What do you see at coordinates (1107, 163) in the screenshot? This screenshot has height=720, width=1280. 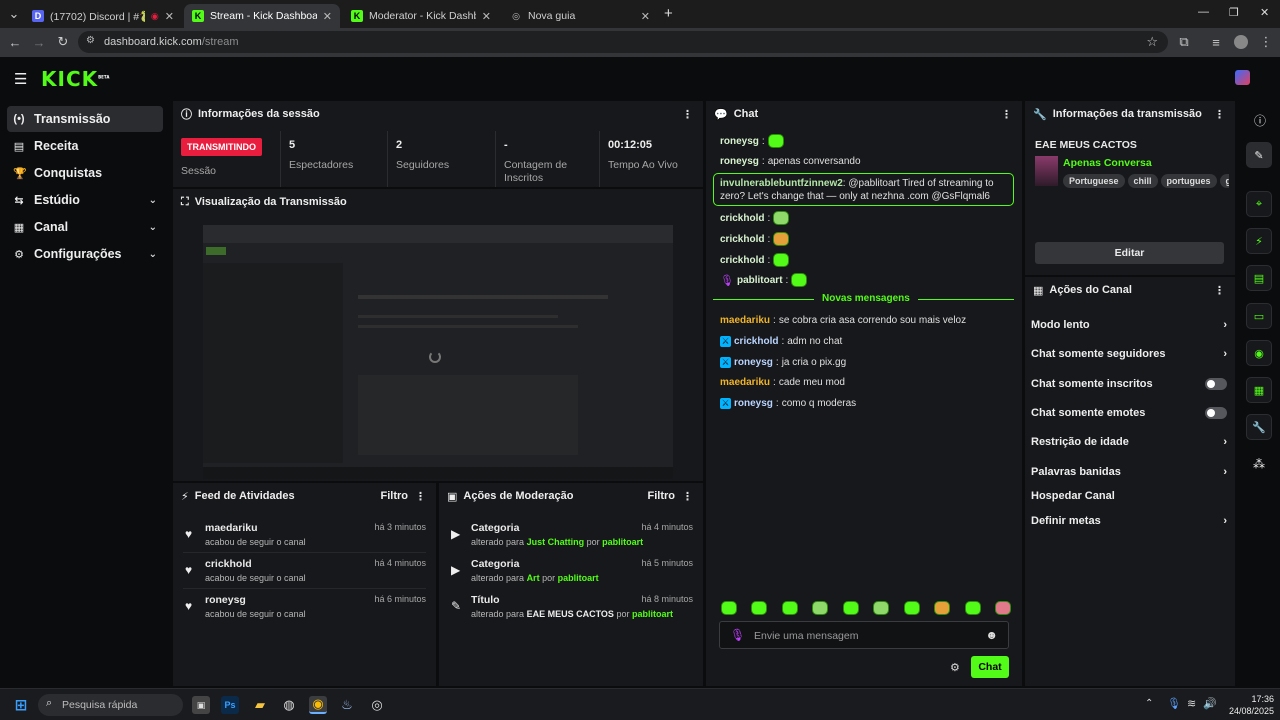 I see `stream-category: Apenas Conversa` at bounding box center [1107, 163].